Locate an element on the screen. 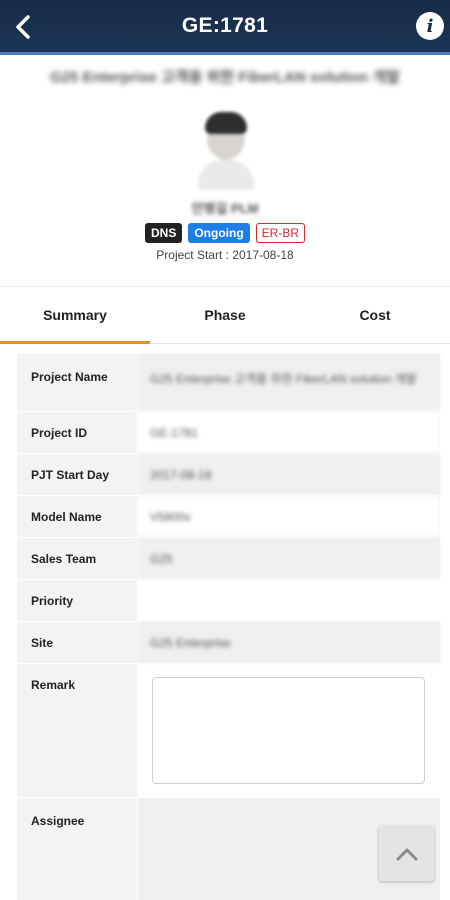 This screenshot has width=450, height=900. status-badge-ongoing: Ongoing is located at coordinates (219, 233).